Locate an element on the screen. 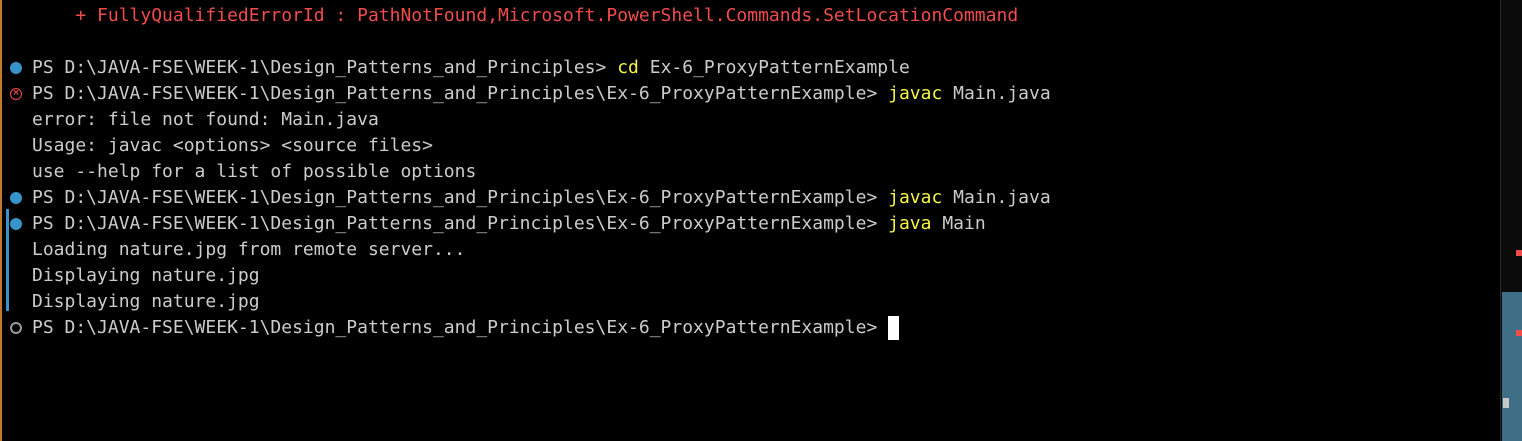  hollow-circle-icon is located at coordinates (16, 328).